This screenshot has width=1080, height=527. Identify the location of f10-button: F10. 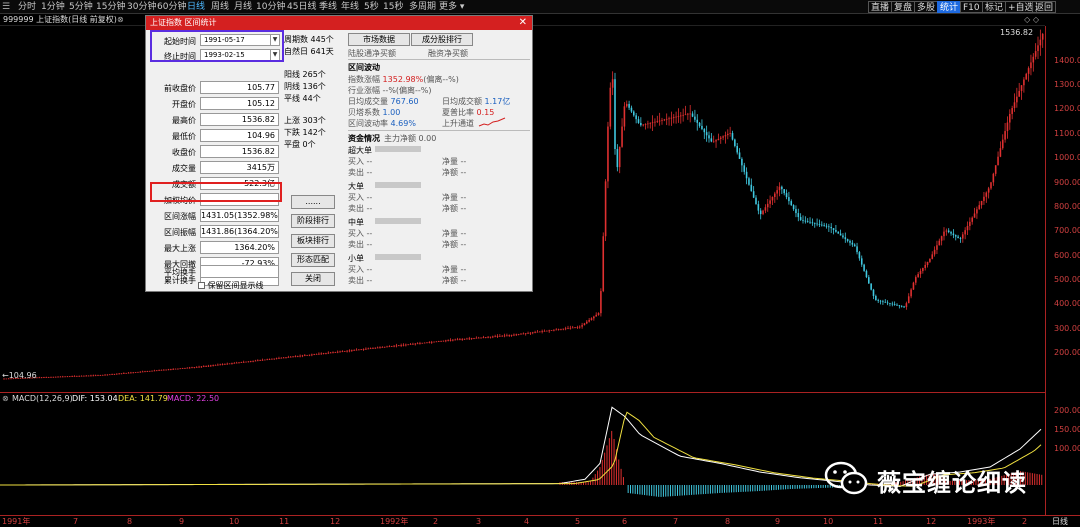
(971, 7).